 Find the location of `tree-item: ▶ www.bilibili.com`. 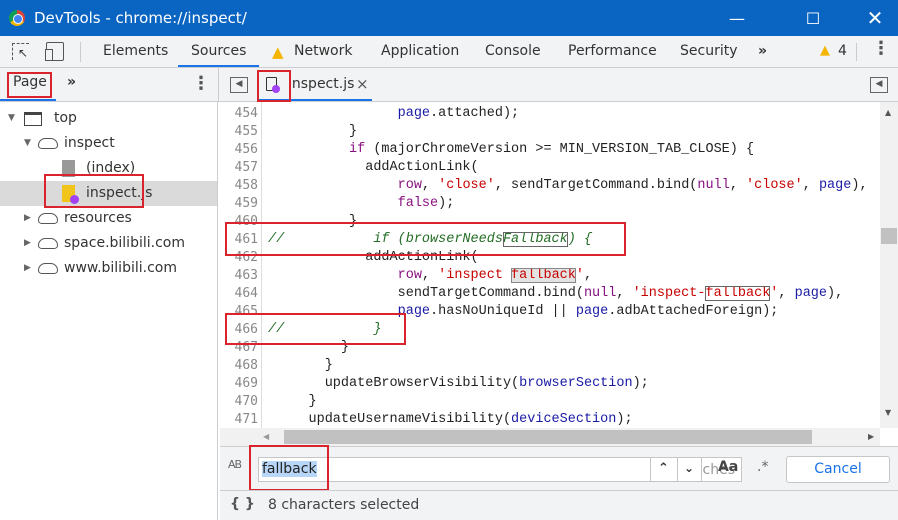

tree-item: ▶ www.bilibili.com is located at coordinates (108, 268).